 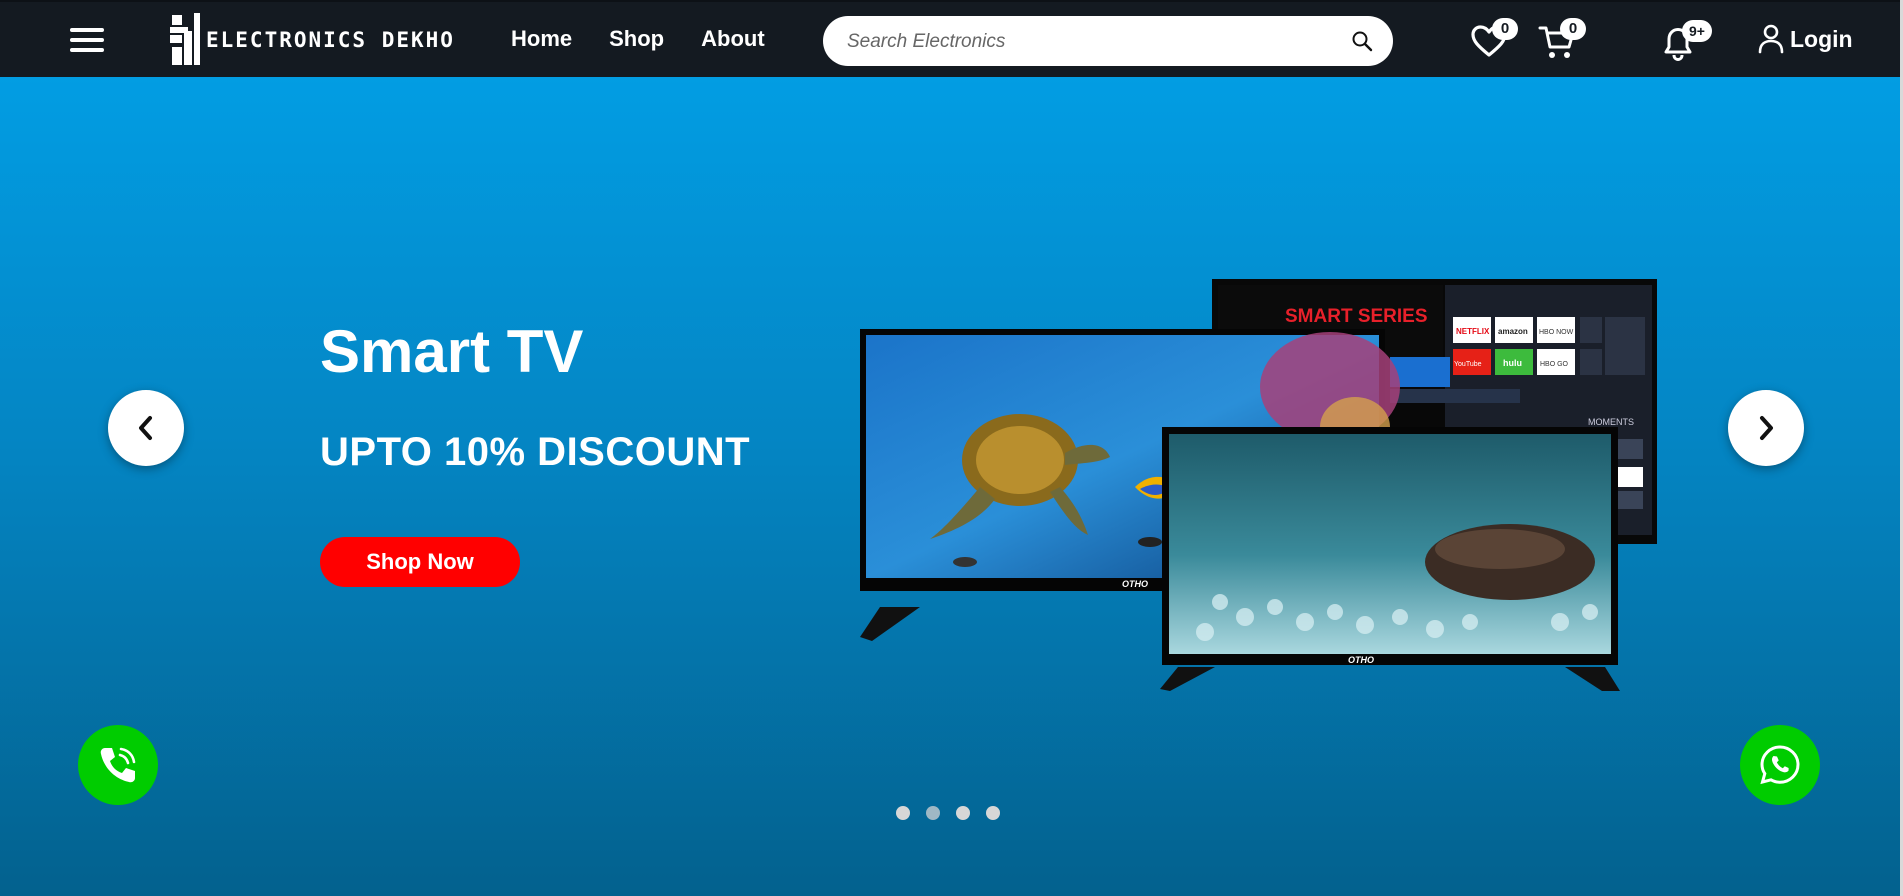 What do you see at coordinates (1771, 39) in the screenshot?
I see `user-icon` at bounding box center [1771, 39].